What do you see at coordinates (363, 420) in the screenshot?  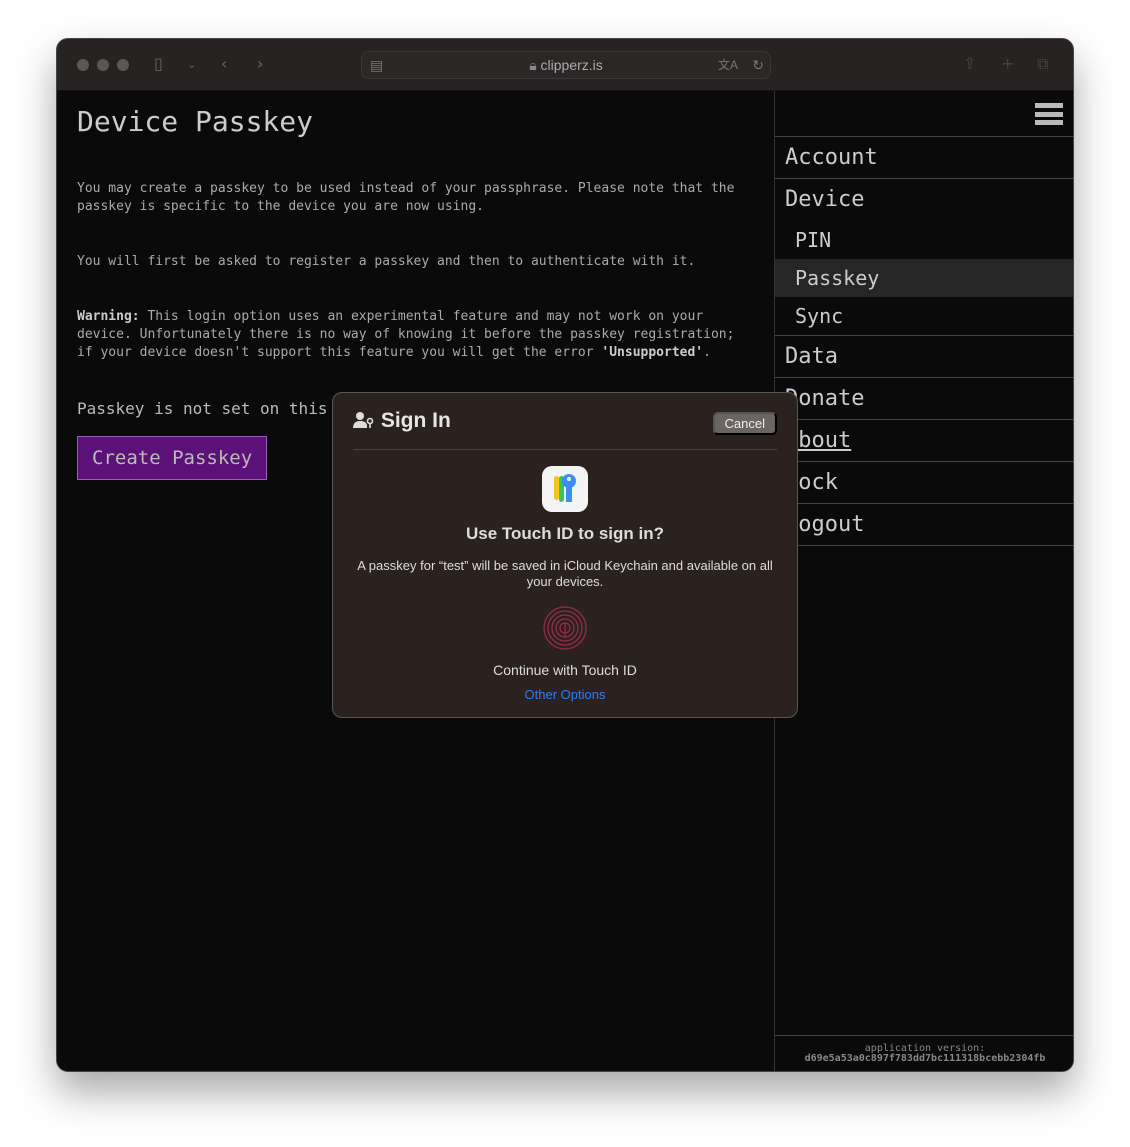 I see `person-key-icon` at bounding box center [363, 420].